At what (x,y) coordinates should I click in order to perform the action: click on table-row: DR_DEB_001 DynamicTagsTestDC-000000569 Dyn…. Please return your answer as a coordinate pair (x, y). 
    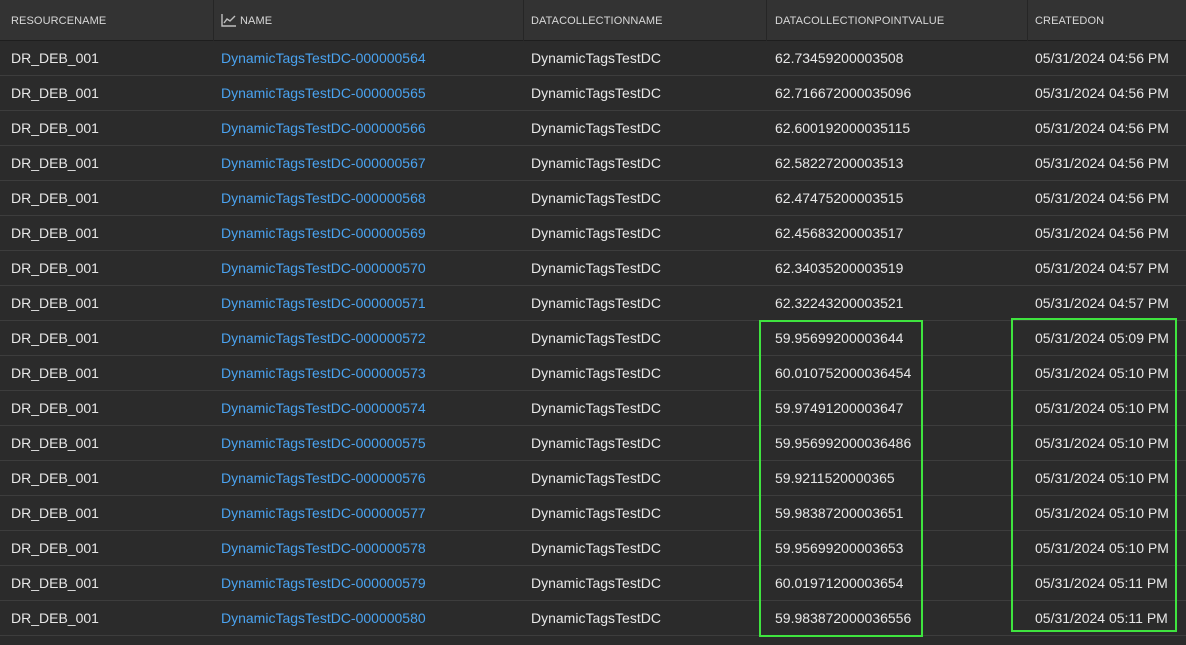
    Looking at the image, I should click on (593, 233).